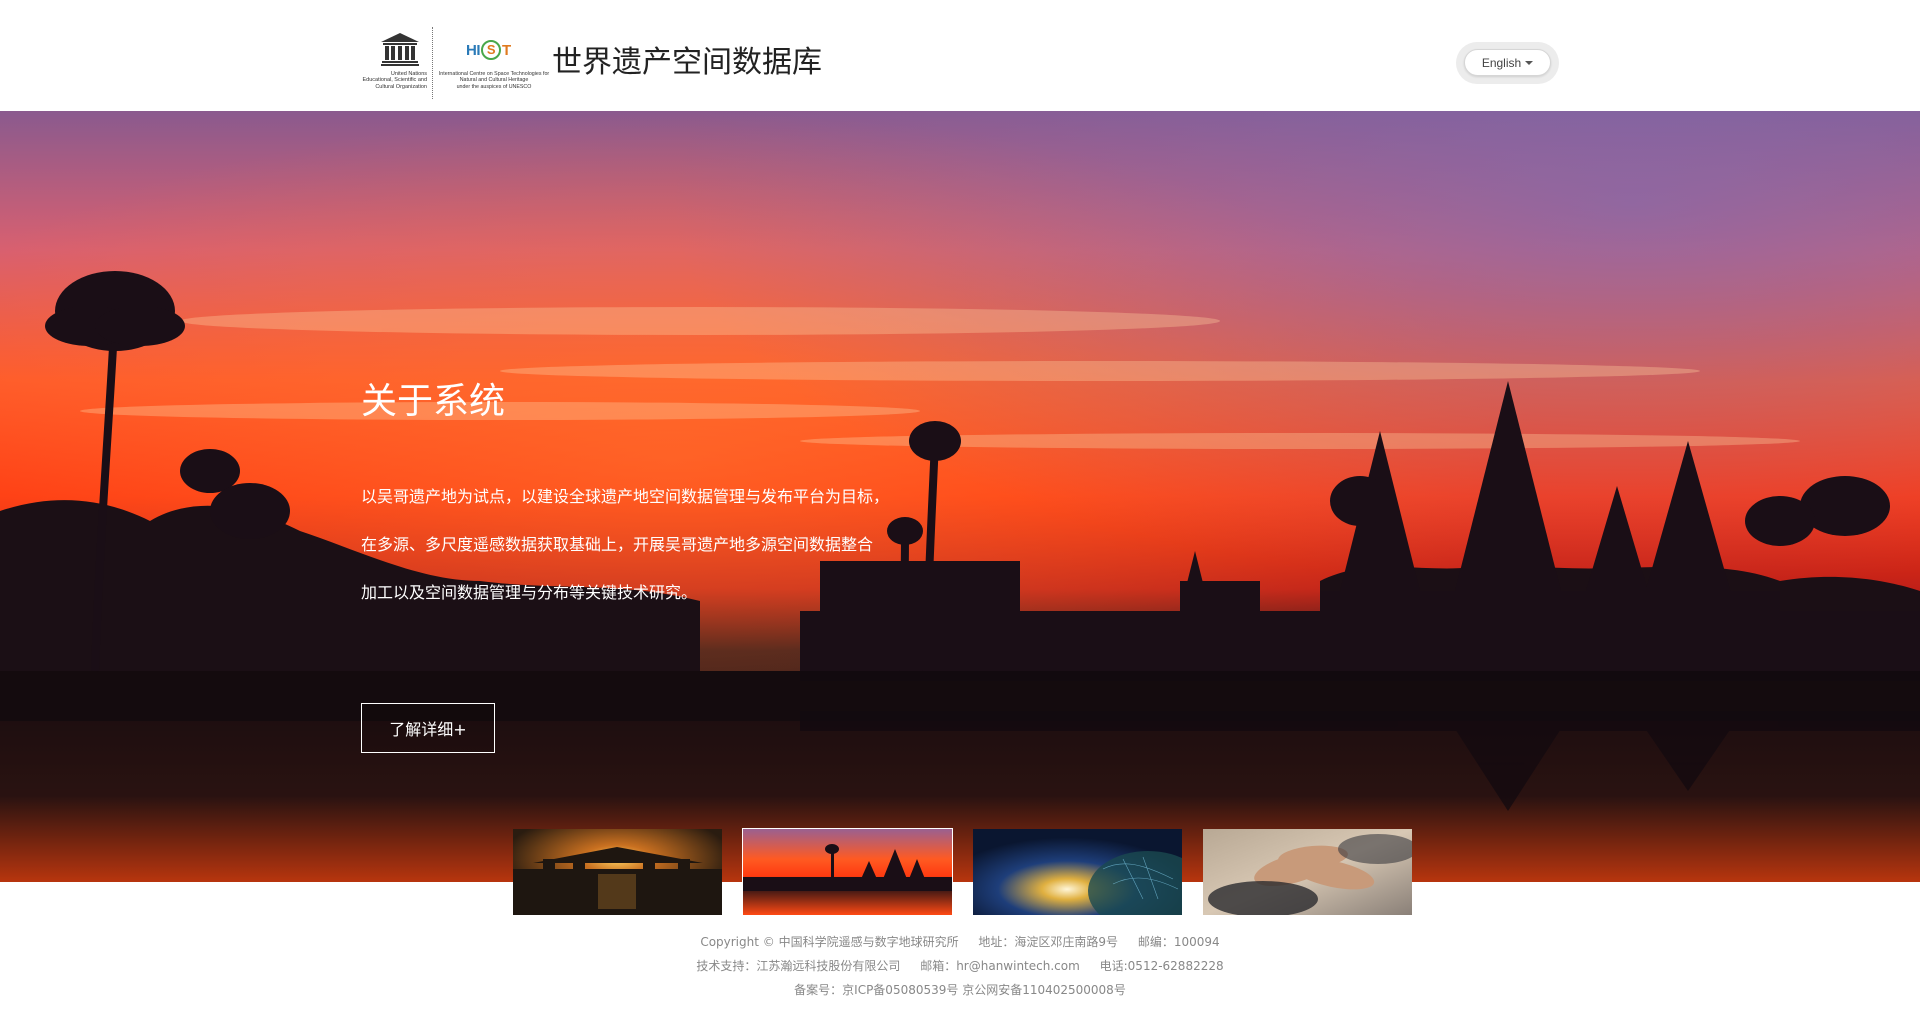 The image size is (1920, 1026). What do you see at coordinates (529, 592) in the screenshot?
I see `hero-paragraph: 加工以及空间数据管理与分布等关键技术研究。` at bounding box center [529, 592].